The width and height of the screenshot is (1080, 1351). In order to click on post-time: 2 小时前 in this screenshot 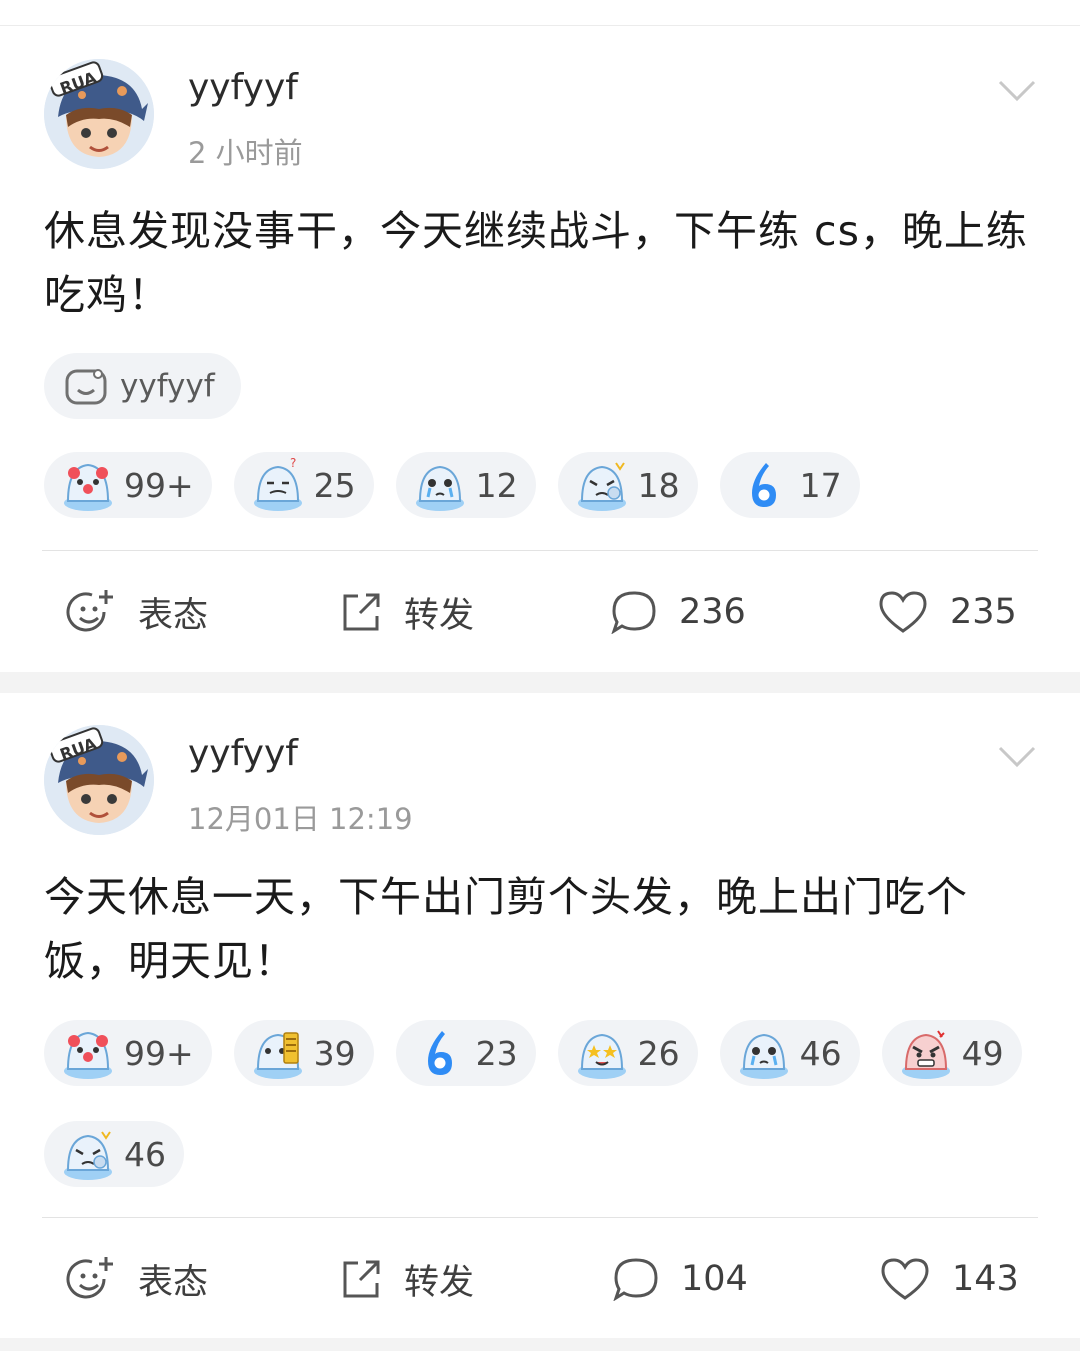, I will do `click(245, 153)`.